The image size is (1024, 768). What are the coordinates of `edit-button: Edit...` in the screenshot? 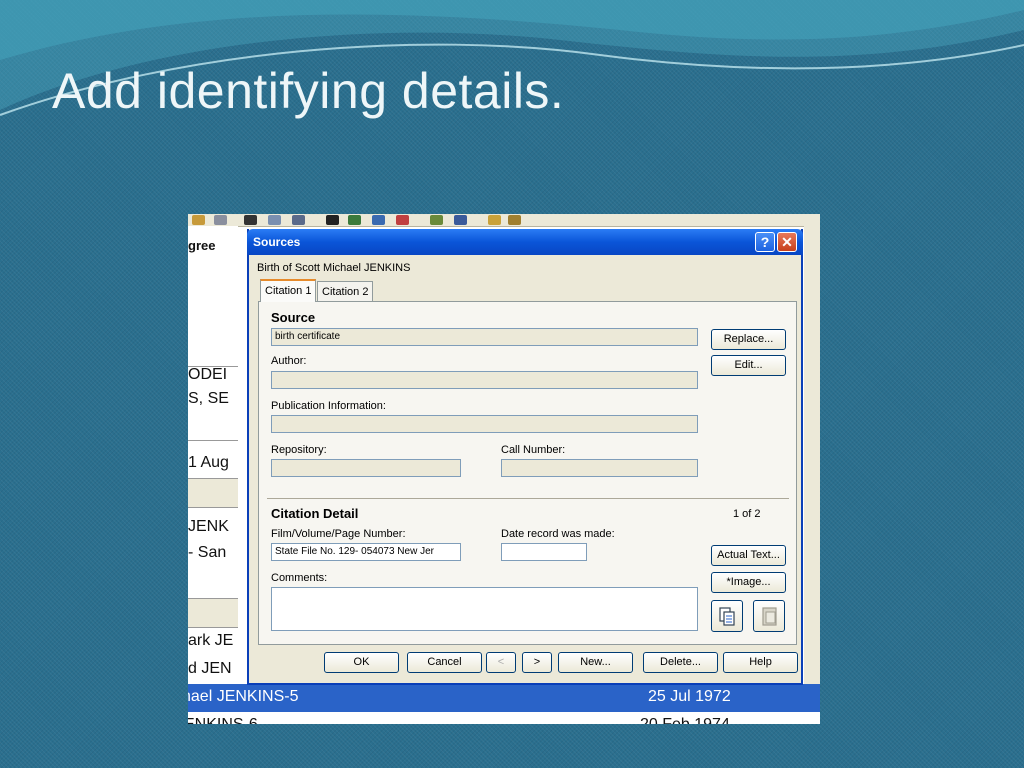 It's located at (748, 365).